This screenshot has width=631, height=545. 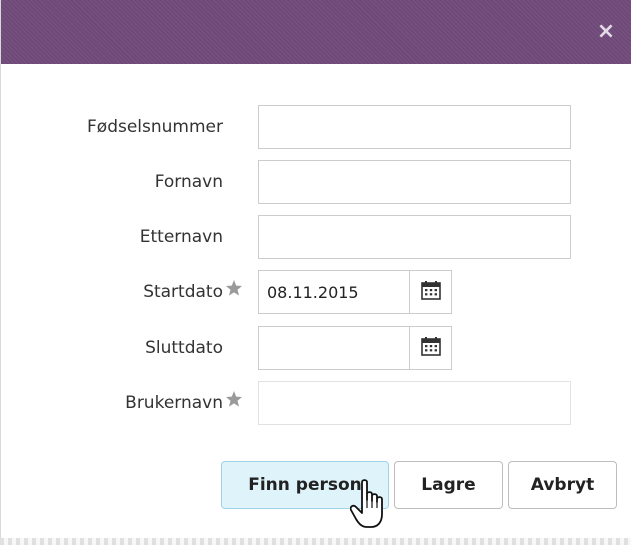 I want to click on label-fornavn: Fornavn, so click(x=188, y=182).